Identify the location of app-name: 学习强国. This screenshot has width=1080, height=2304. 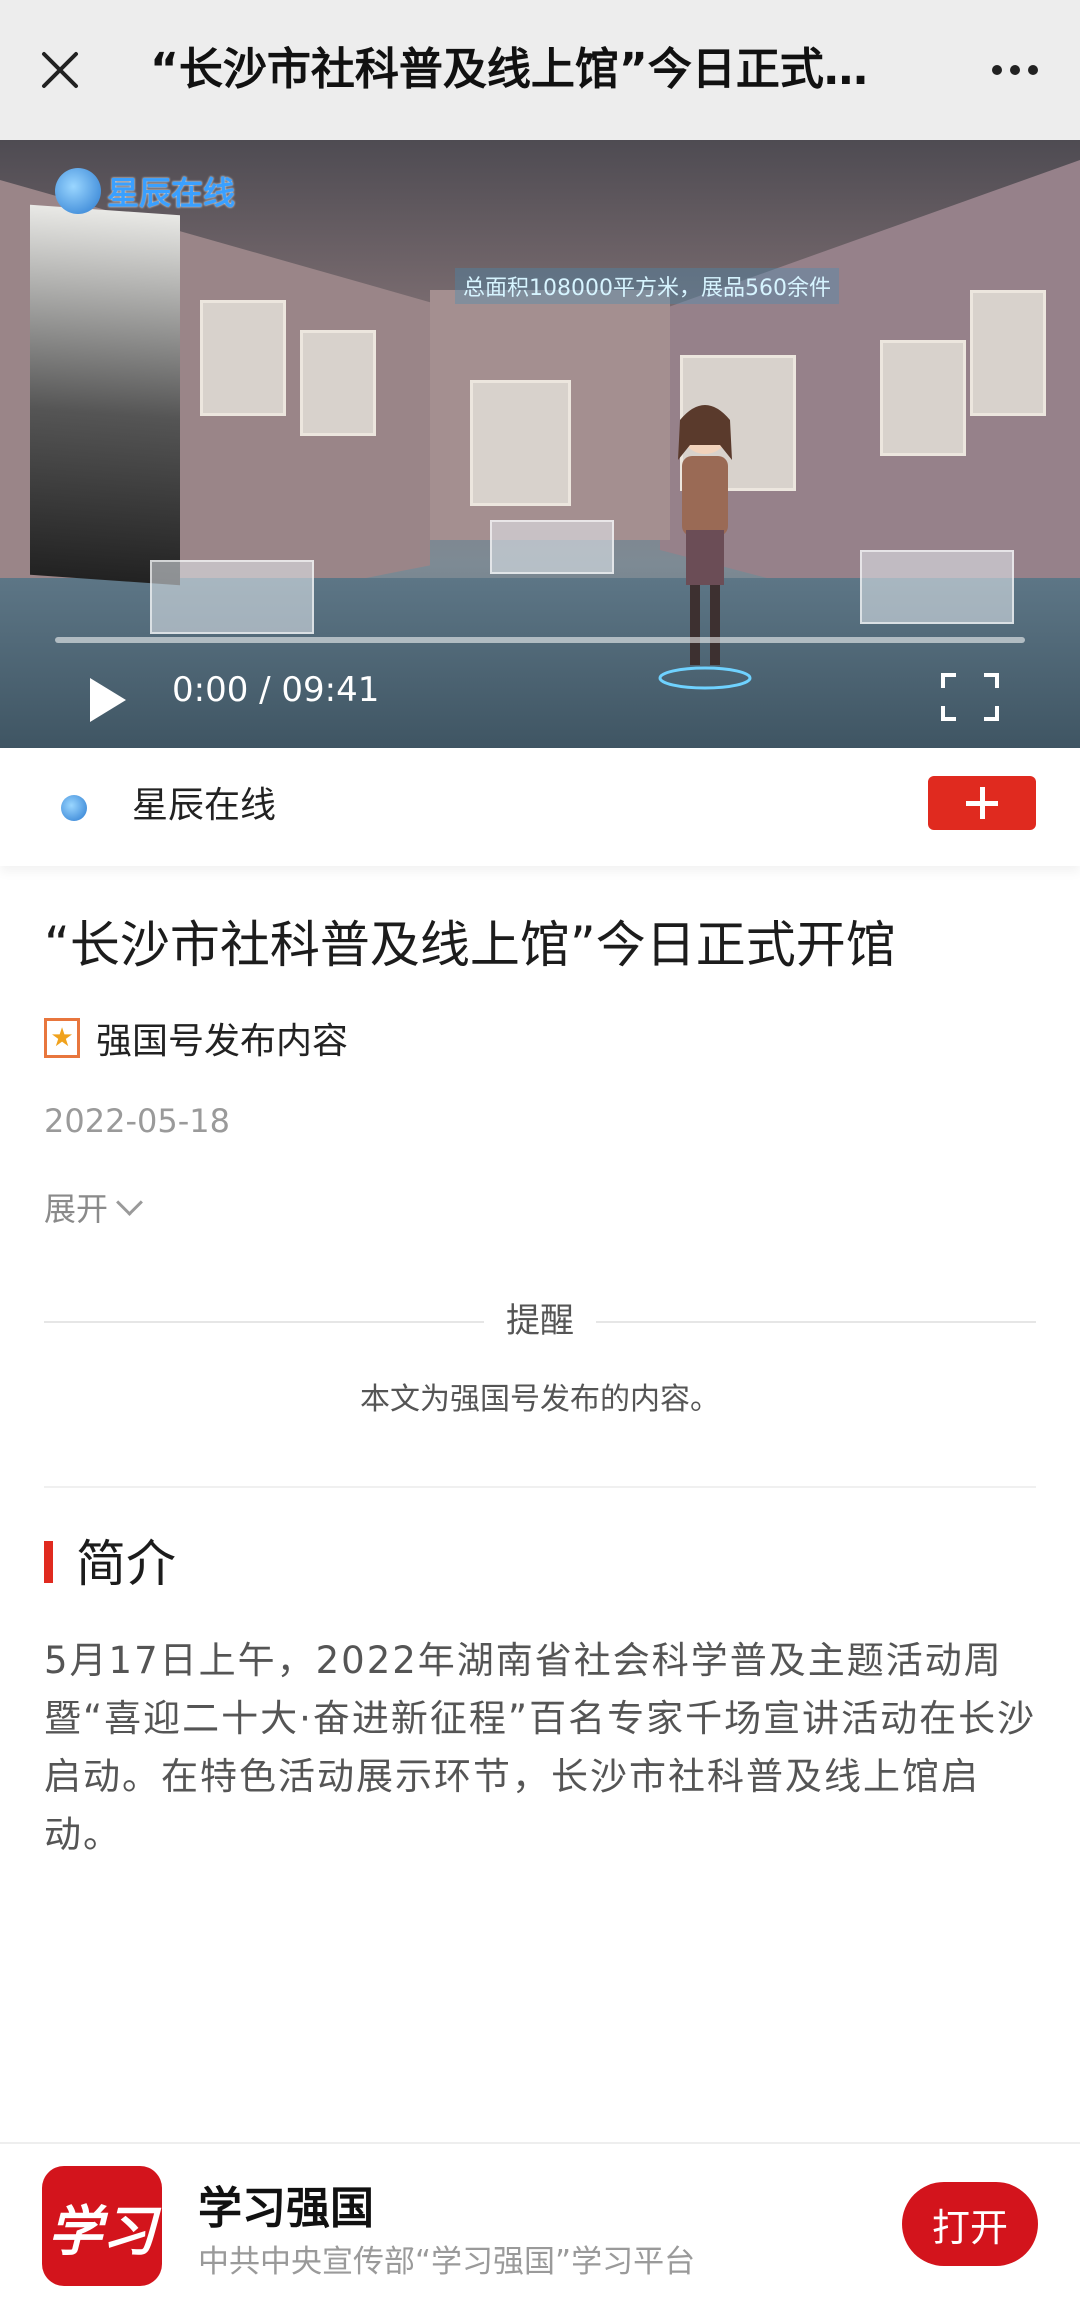
(286, 2208).